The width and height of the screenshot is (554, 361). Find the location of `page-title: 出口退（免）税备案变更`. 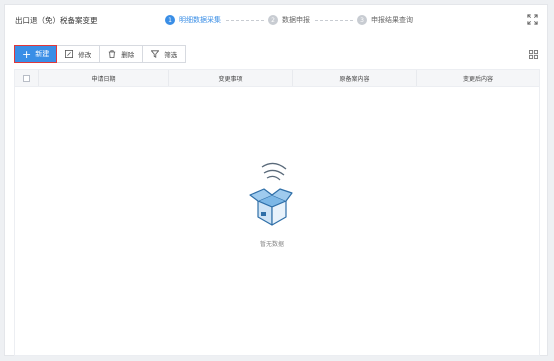

page-title: 出口退（免）税备案变更 is located at coordinates (56, 20).